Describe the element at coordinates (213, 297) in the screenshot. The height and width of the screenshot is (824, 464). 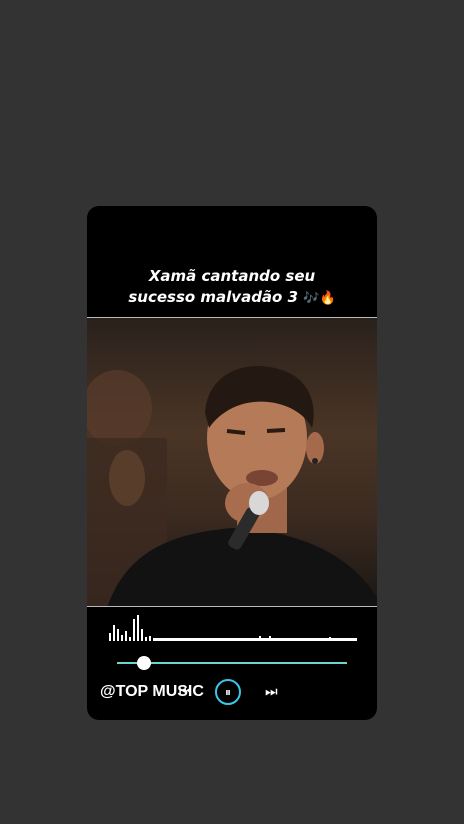
I see `caption-line-2: sucesso malvadão 3` at that location.